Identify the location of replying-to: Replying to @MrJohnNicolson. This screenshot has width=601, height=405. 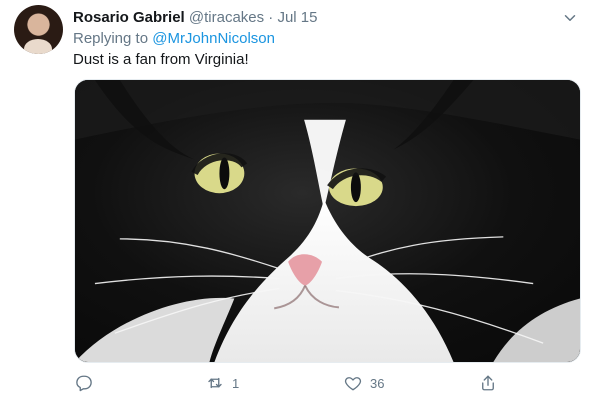
(174, 39).